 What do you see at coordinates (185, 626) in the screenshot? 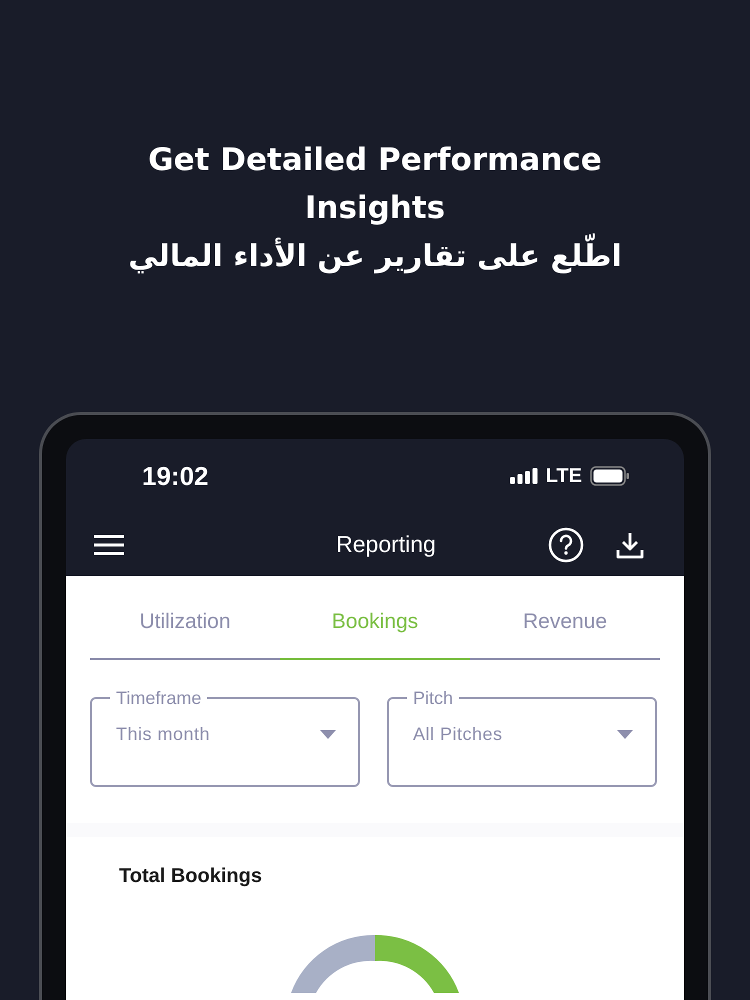
I see `tab: Utilization` at bounding box center [185, 626].